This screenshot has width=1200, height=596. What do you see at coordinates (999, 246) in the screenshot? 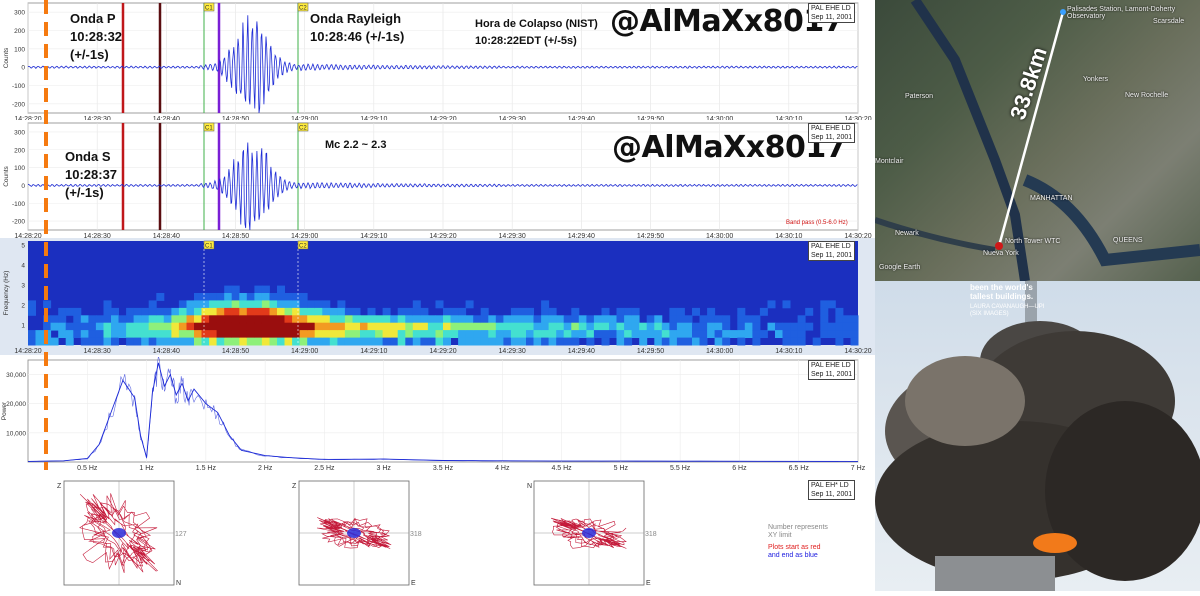
I see `wtc-pin-icon` at bounding box center [999, 246].